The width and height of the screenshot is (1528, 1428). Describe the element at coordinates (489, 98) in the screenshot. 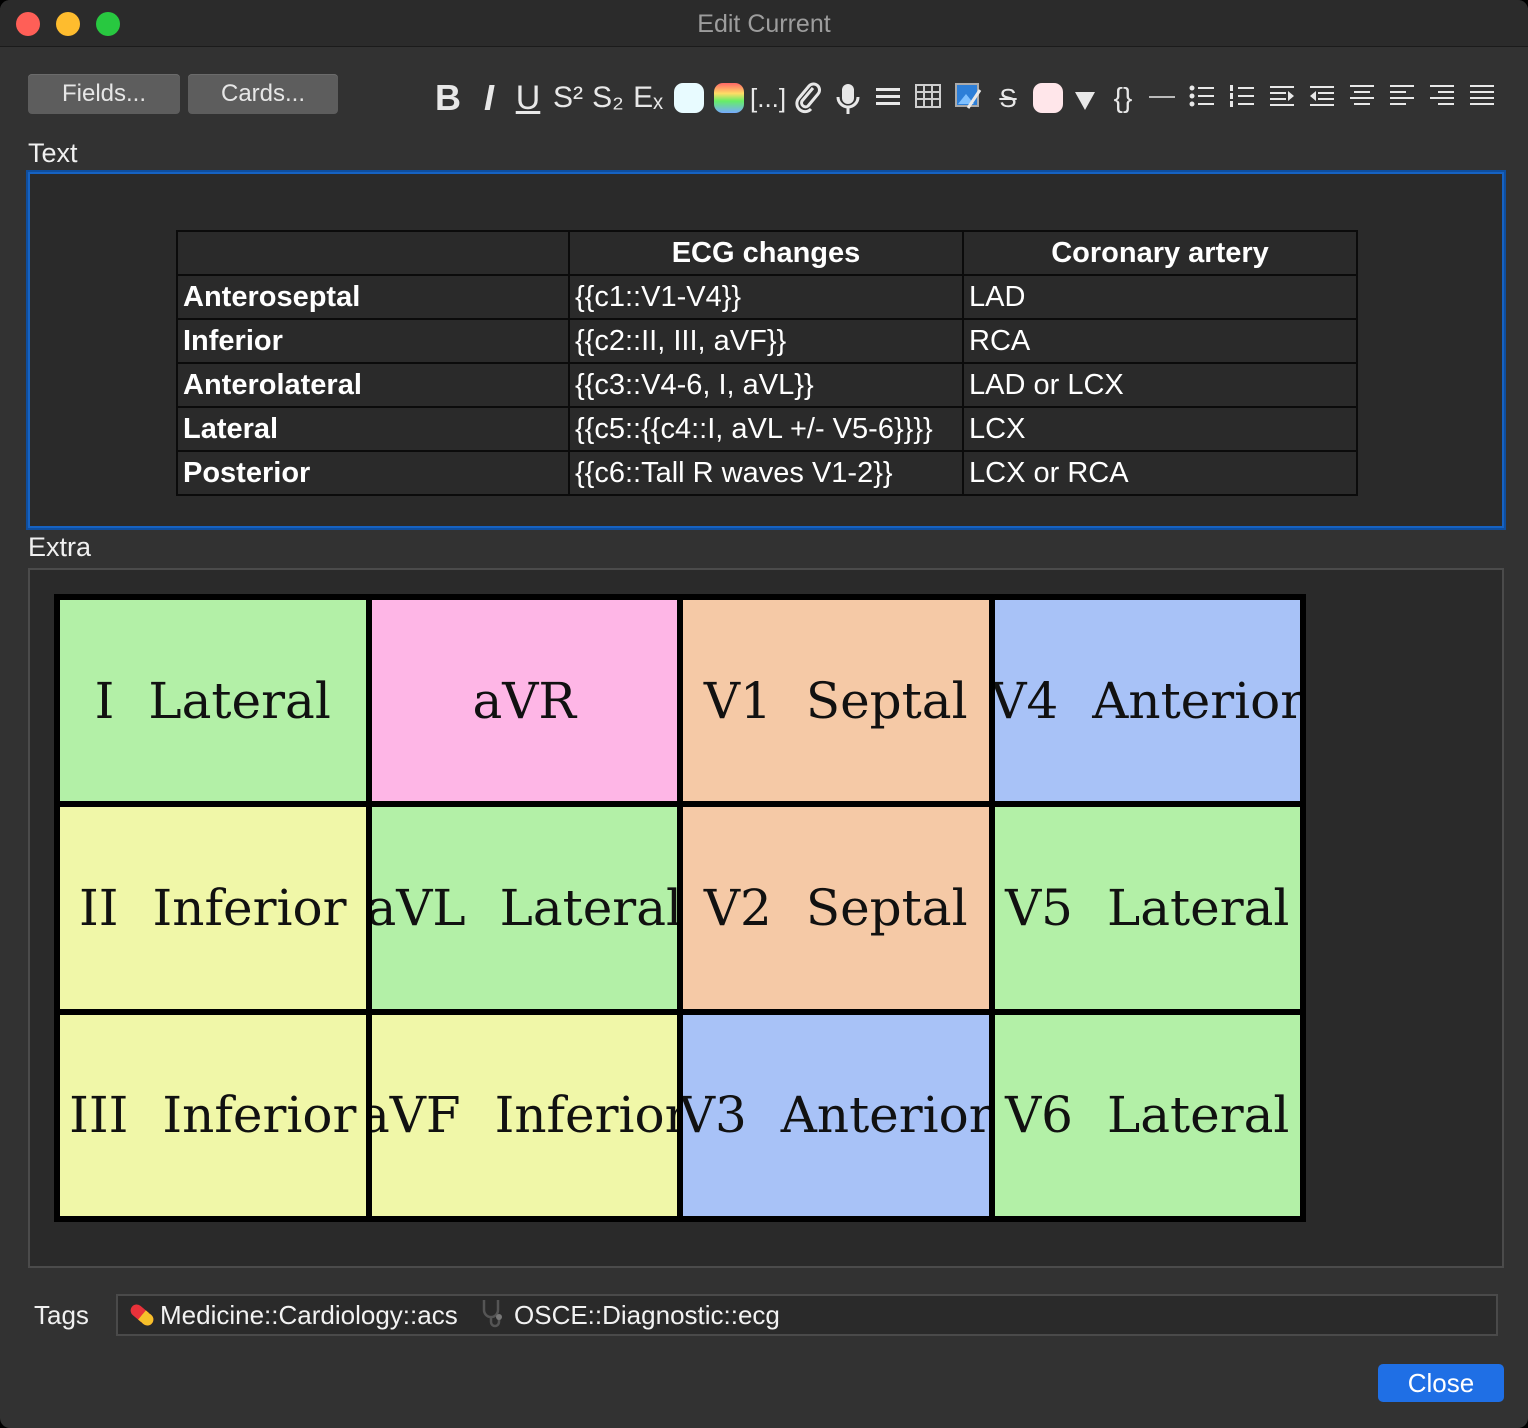

I see `italic-icon: I` at that location.